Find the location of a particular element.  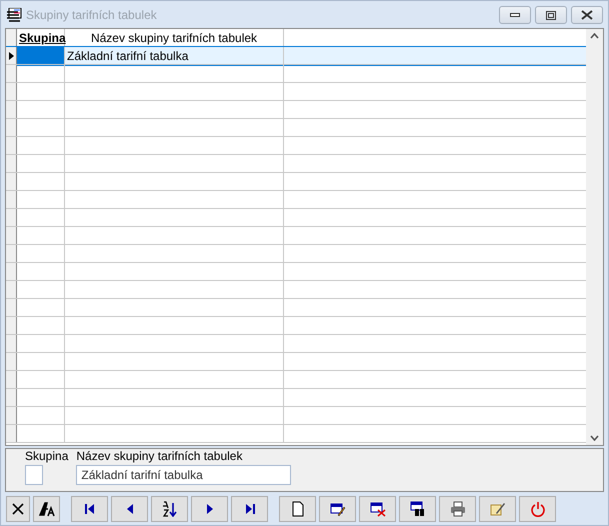

edit-record-icon is located at coordinates (338, 509).